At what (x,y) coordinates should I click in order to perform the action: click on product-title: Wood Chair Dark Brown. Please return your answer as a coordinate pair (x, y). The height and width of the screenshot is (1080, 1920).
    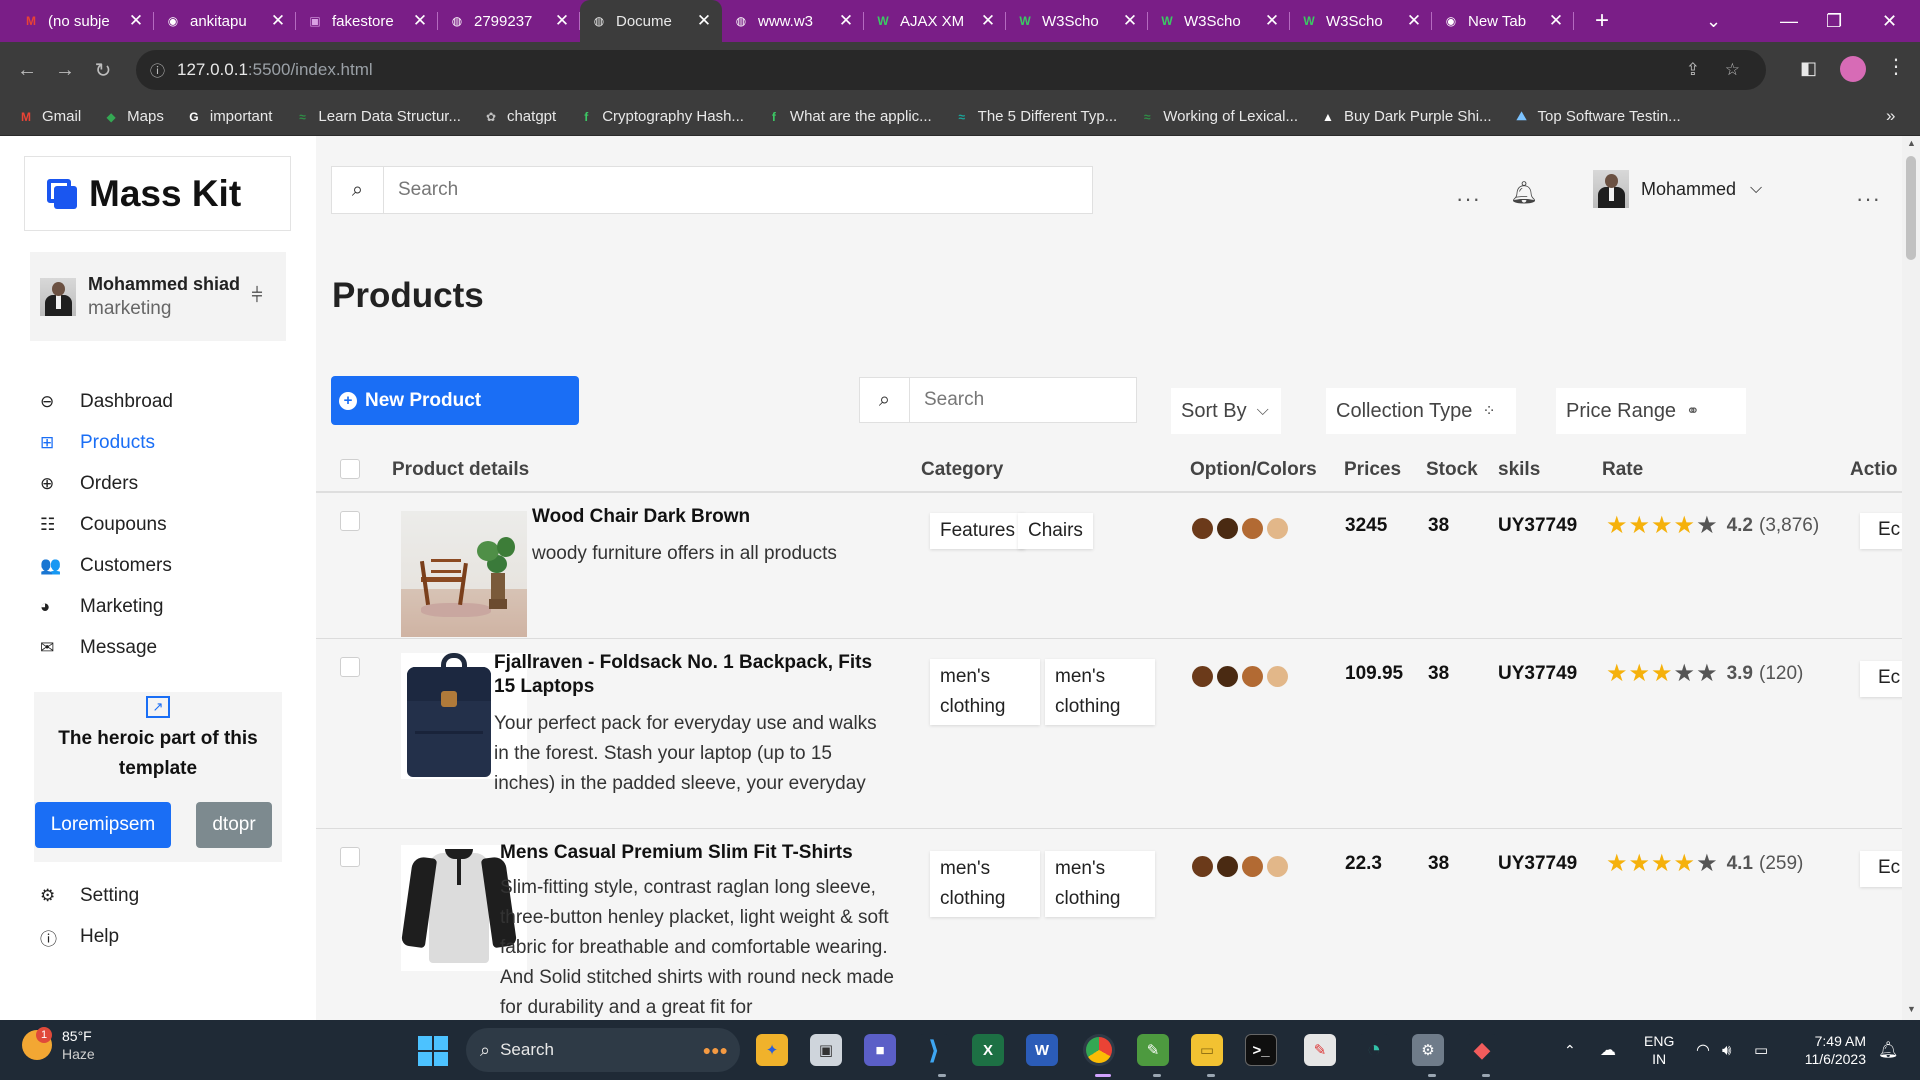
    Looking at the image, I should click on (702, 517).